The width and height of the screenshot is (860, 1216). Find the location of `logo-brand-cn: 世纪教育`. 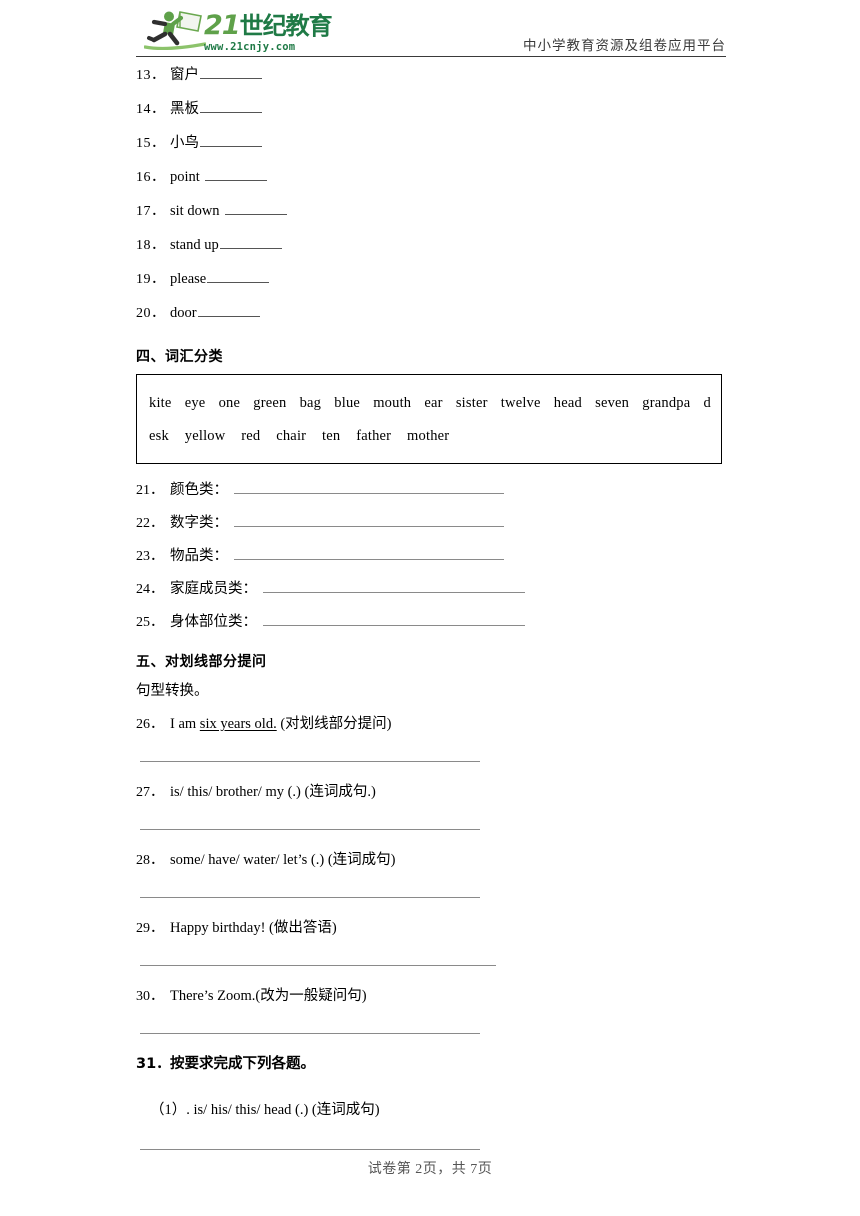

logo-brand-cn: 世纪教育 is located at coordinates (286, 26).